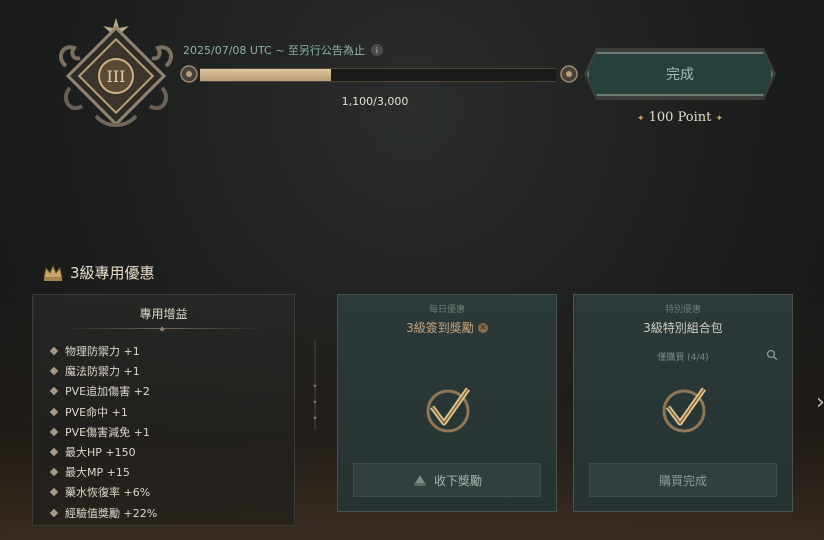 This screenshot has width=824, height=540. What do you see at coordinates (265, 75) in the screenshot?
I see `progress-fill` at bounding box center [265, 75].